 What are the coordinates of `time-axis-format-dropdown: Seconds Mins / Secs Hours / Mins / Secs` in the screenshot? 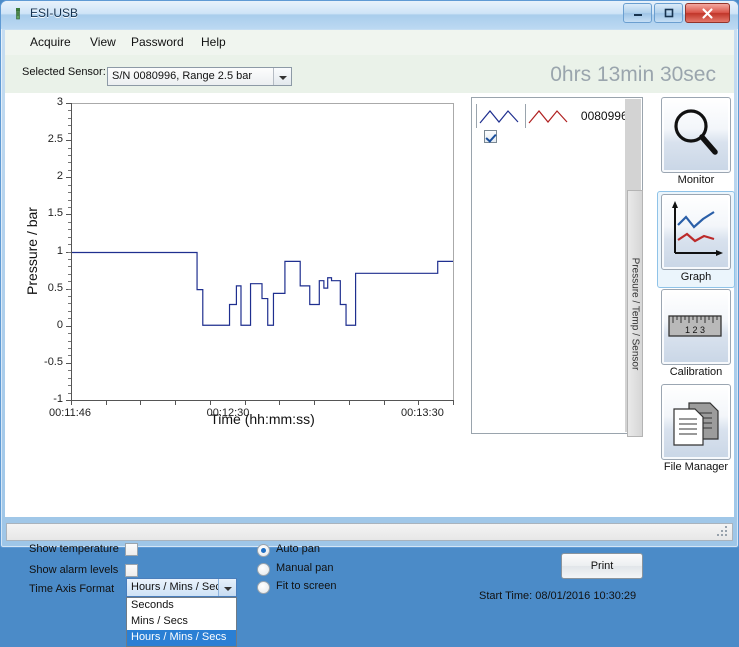 It's located at (181, 622).